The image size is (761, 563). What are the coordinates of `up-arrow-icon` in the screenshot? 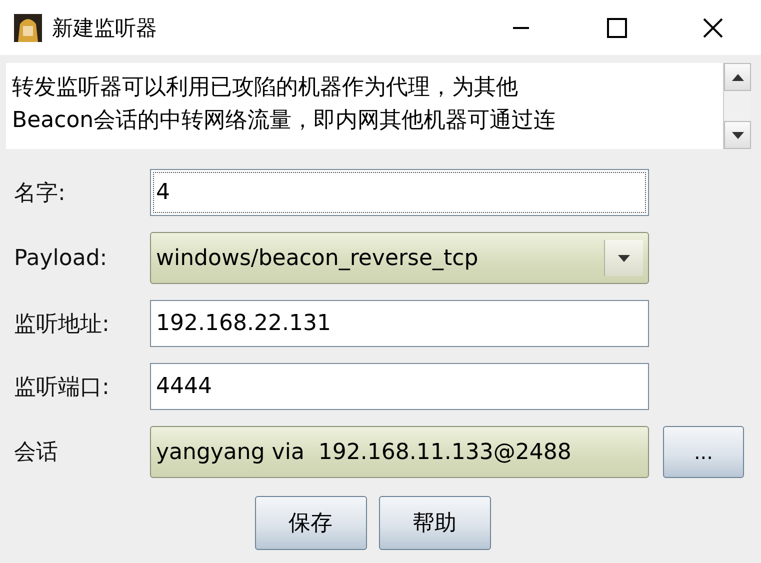 It's located at (738, 77).